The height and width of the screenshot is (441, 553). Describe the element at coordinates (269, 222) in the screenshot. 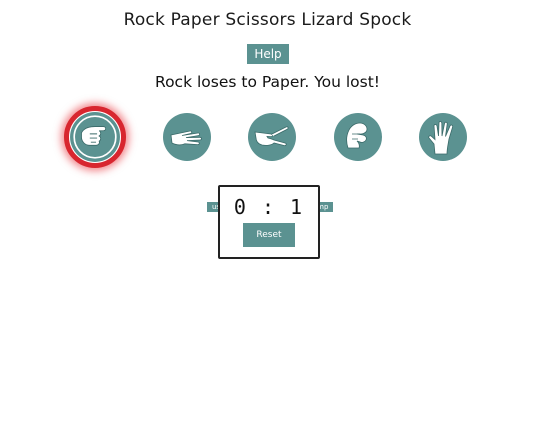

I see `scoreboard: 0 : 1 Reset` at that location.